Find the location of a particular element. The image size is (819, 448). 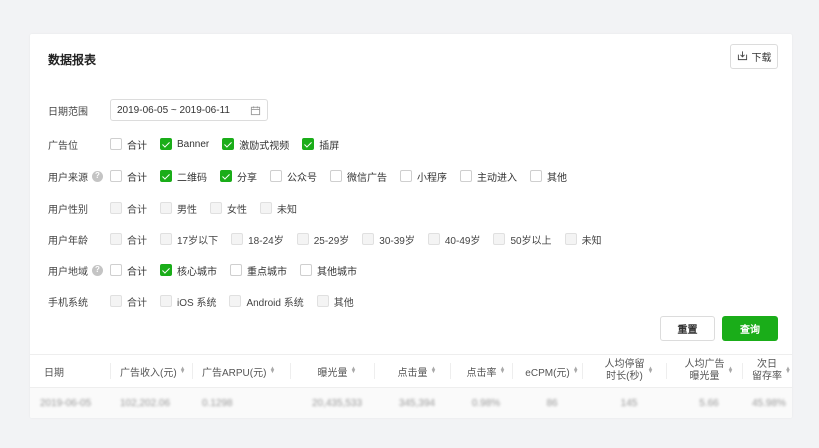

checkbox-option-user-source-3: 公众号 is located at coordinates (293, 176).